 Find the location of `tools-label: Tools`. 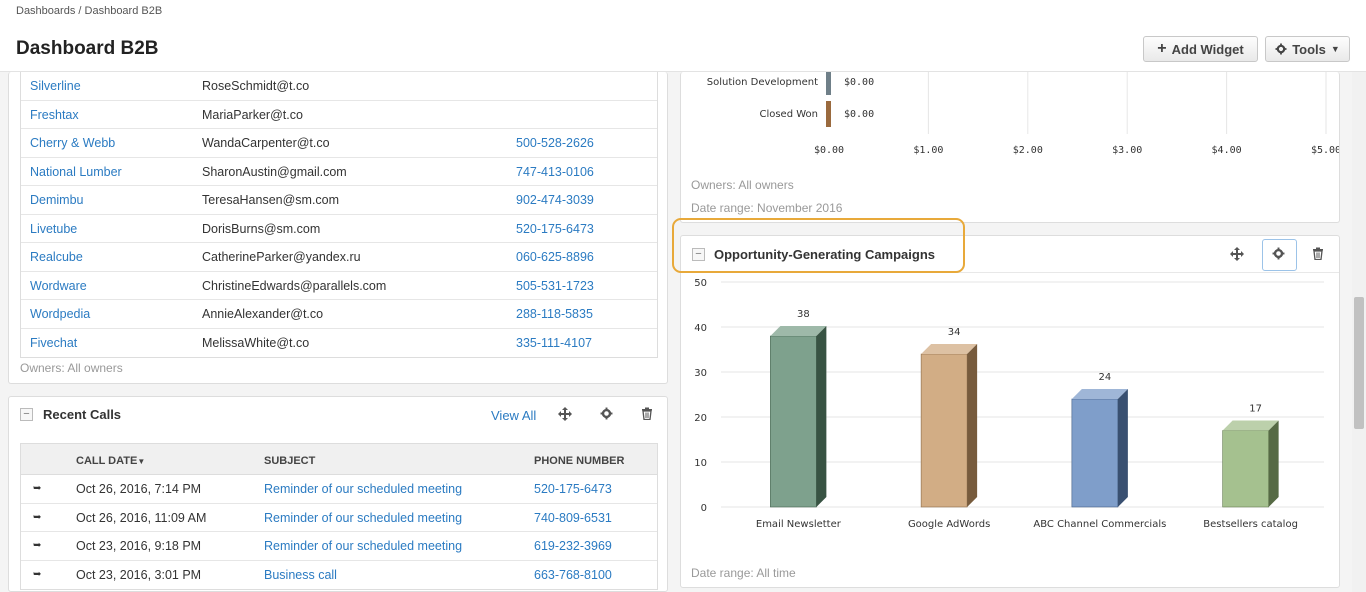

tools-label: Tools is located at coordinates (1309, 49).